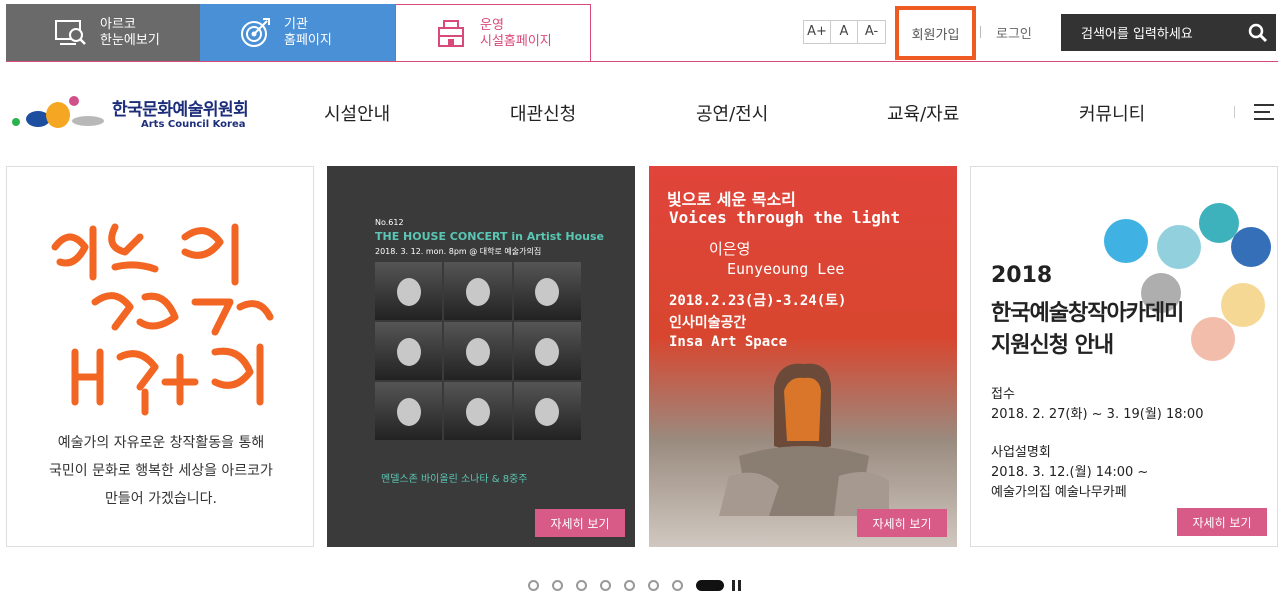 Image resolution: width=1278 pixels, height=597 pixels. What do you see at coordinates (161, 443) in the screenshot?
I see `desc-line: 예술가의 자유로운 창작활동을 통해` at bounding box center [161, 443].